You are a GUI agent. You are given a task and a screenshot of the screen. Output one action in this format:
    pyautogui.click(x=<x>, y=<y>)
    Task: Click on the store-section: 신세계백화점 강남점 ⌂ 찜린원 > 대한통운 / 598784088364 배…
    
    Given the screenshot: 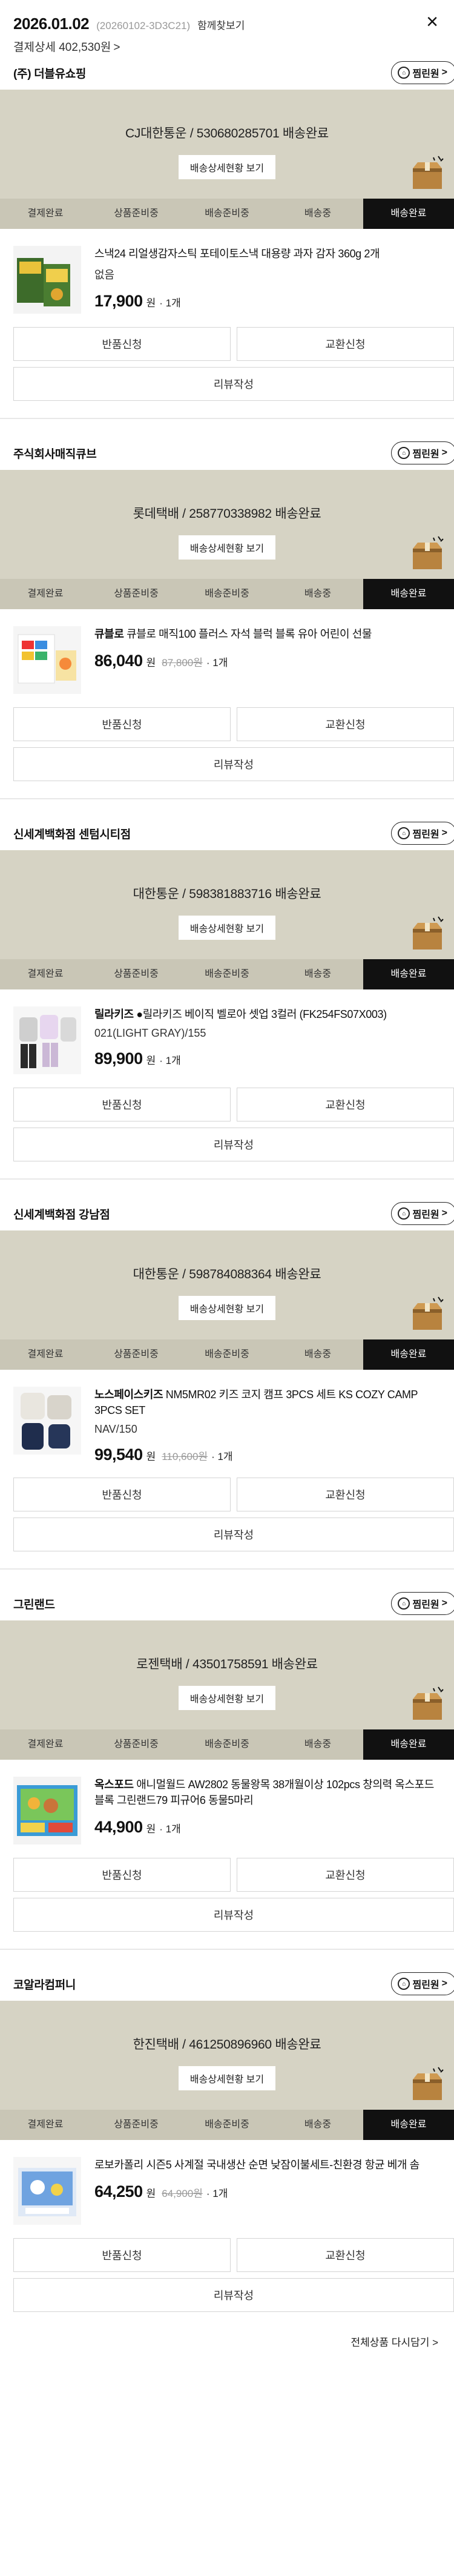 What is the action you would take?
    pyautogui.click(x=227, y=1383)
    